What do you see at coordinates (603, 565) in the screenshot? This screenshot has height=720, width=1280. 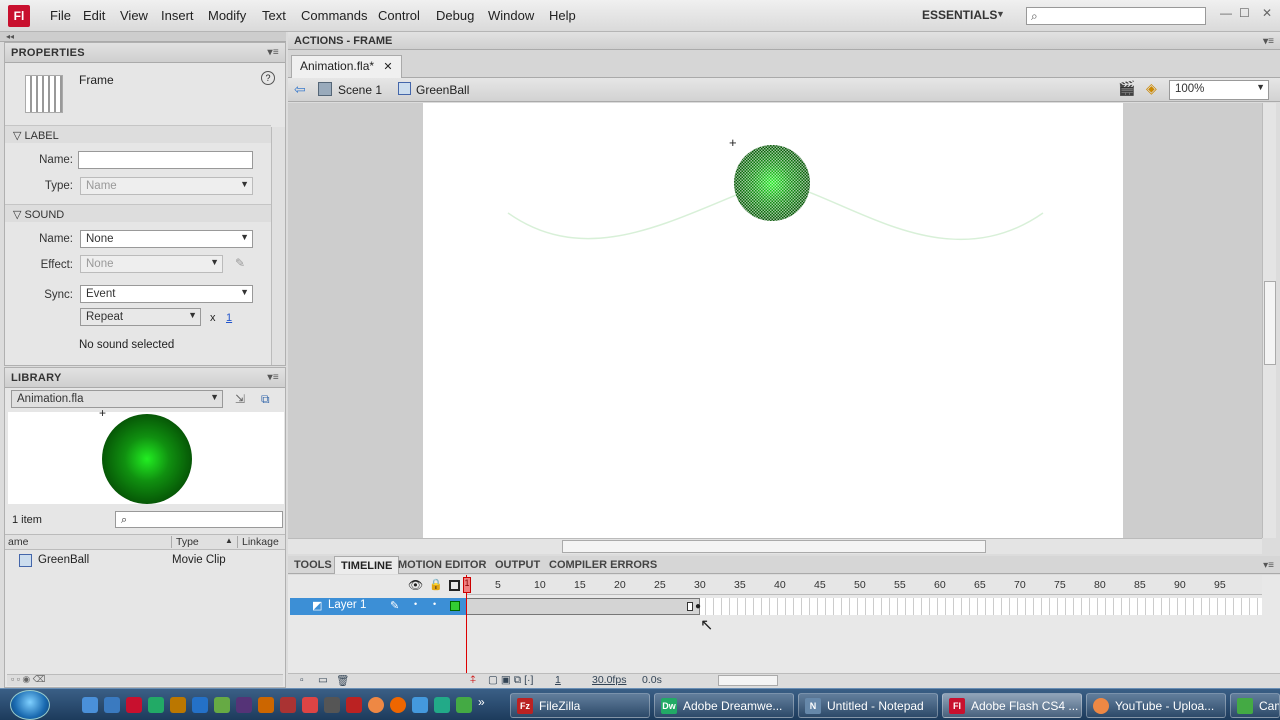 I see `tab-compiler-errors: COMPILER ERRORS` at bounding box center [603, 565].